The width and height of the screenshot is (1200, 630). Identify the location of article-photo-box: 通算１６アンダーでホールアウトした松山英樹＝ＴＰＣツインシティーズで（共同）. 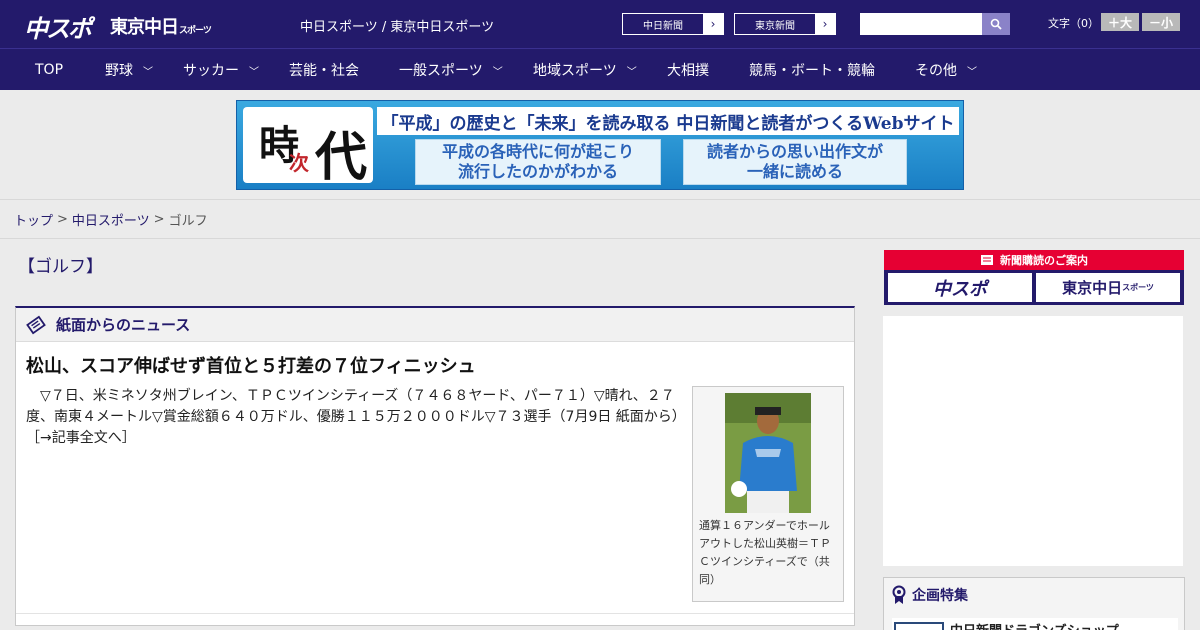
(768, 494).